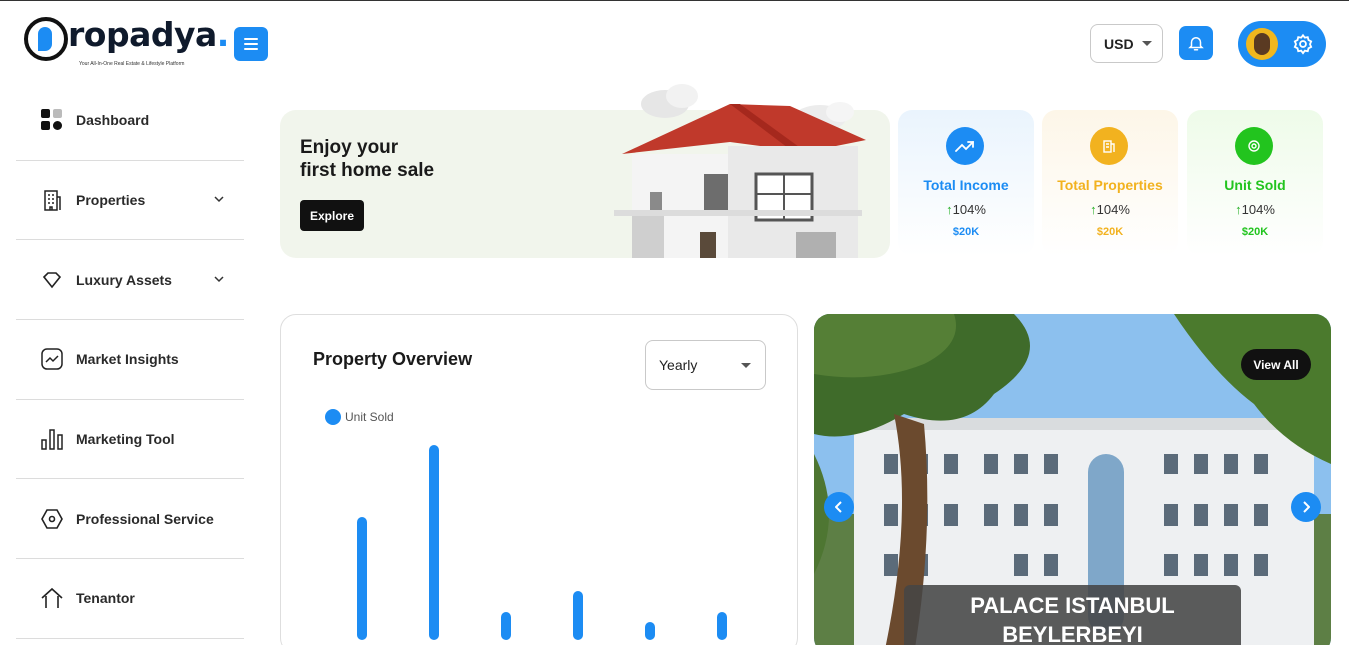 The height and width of the screenshot is (645, 1349). I want to click on overview-title: Property Overview, so click(393, 359).